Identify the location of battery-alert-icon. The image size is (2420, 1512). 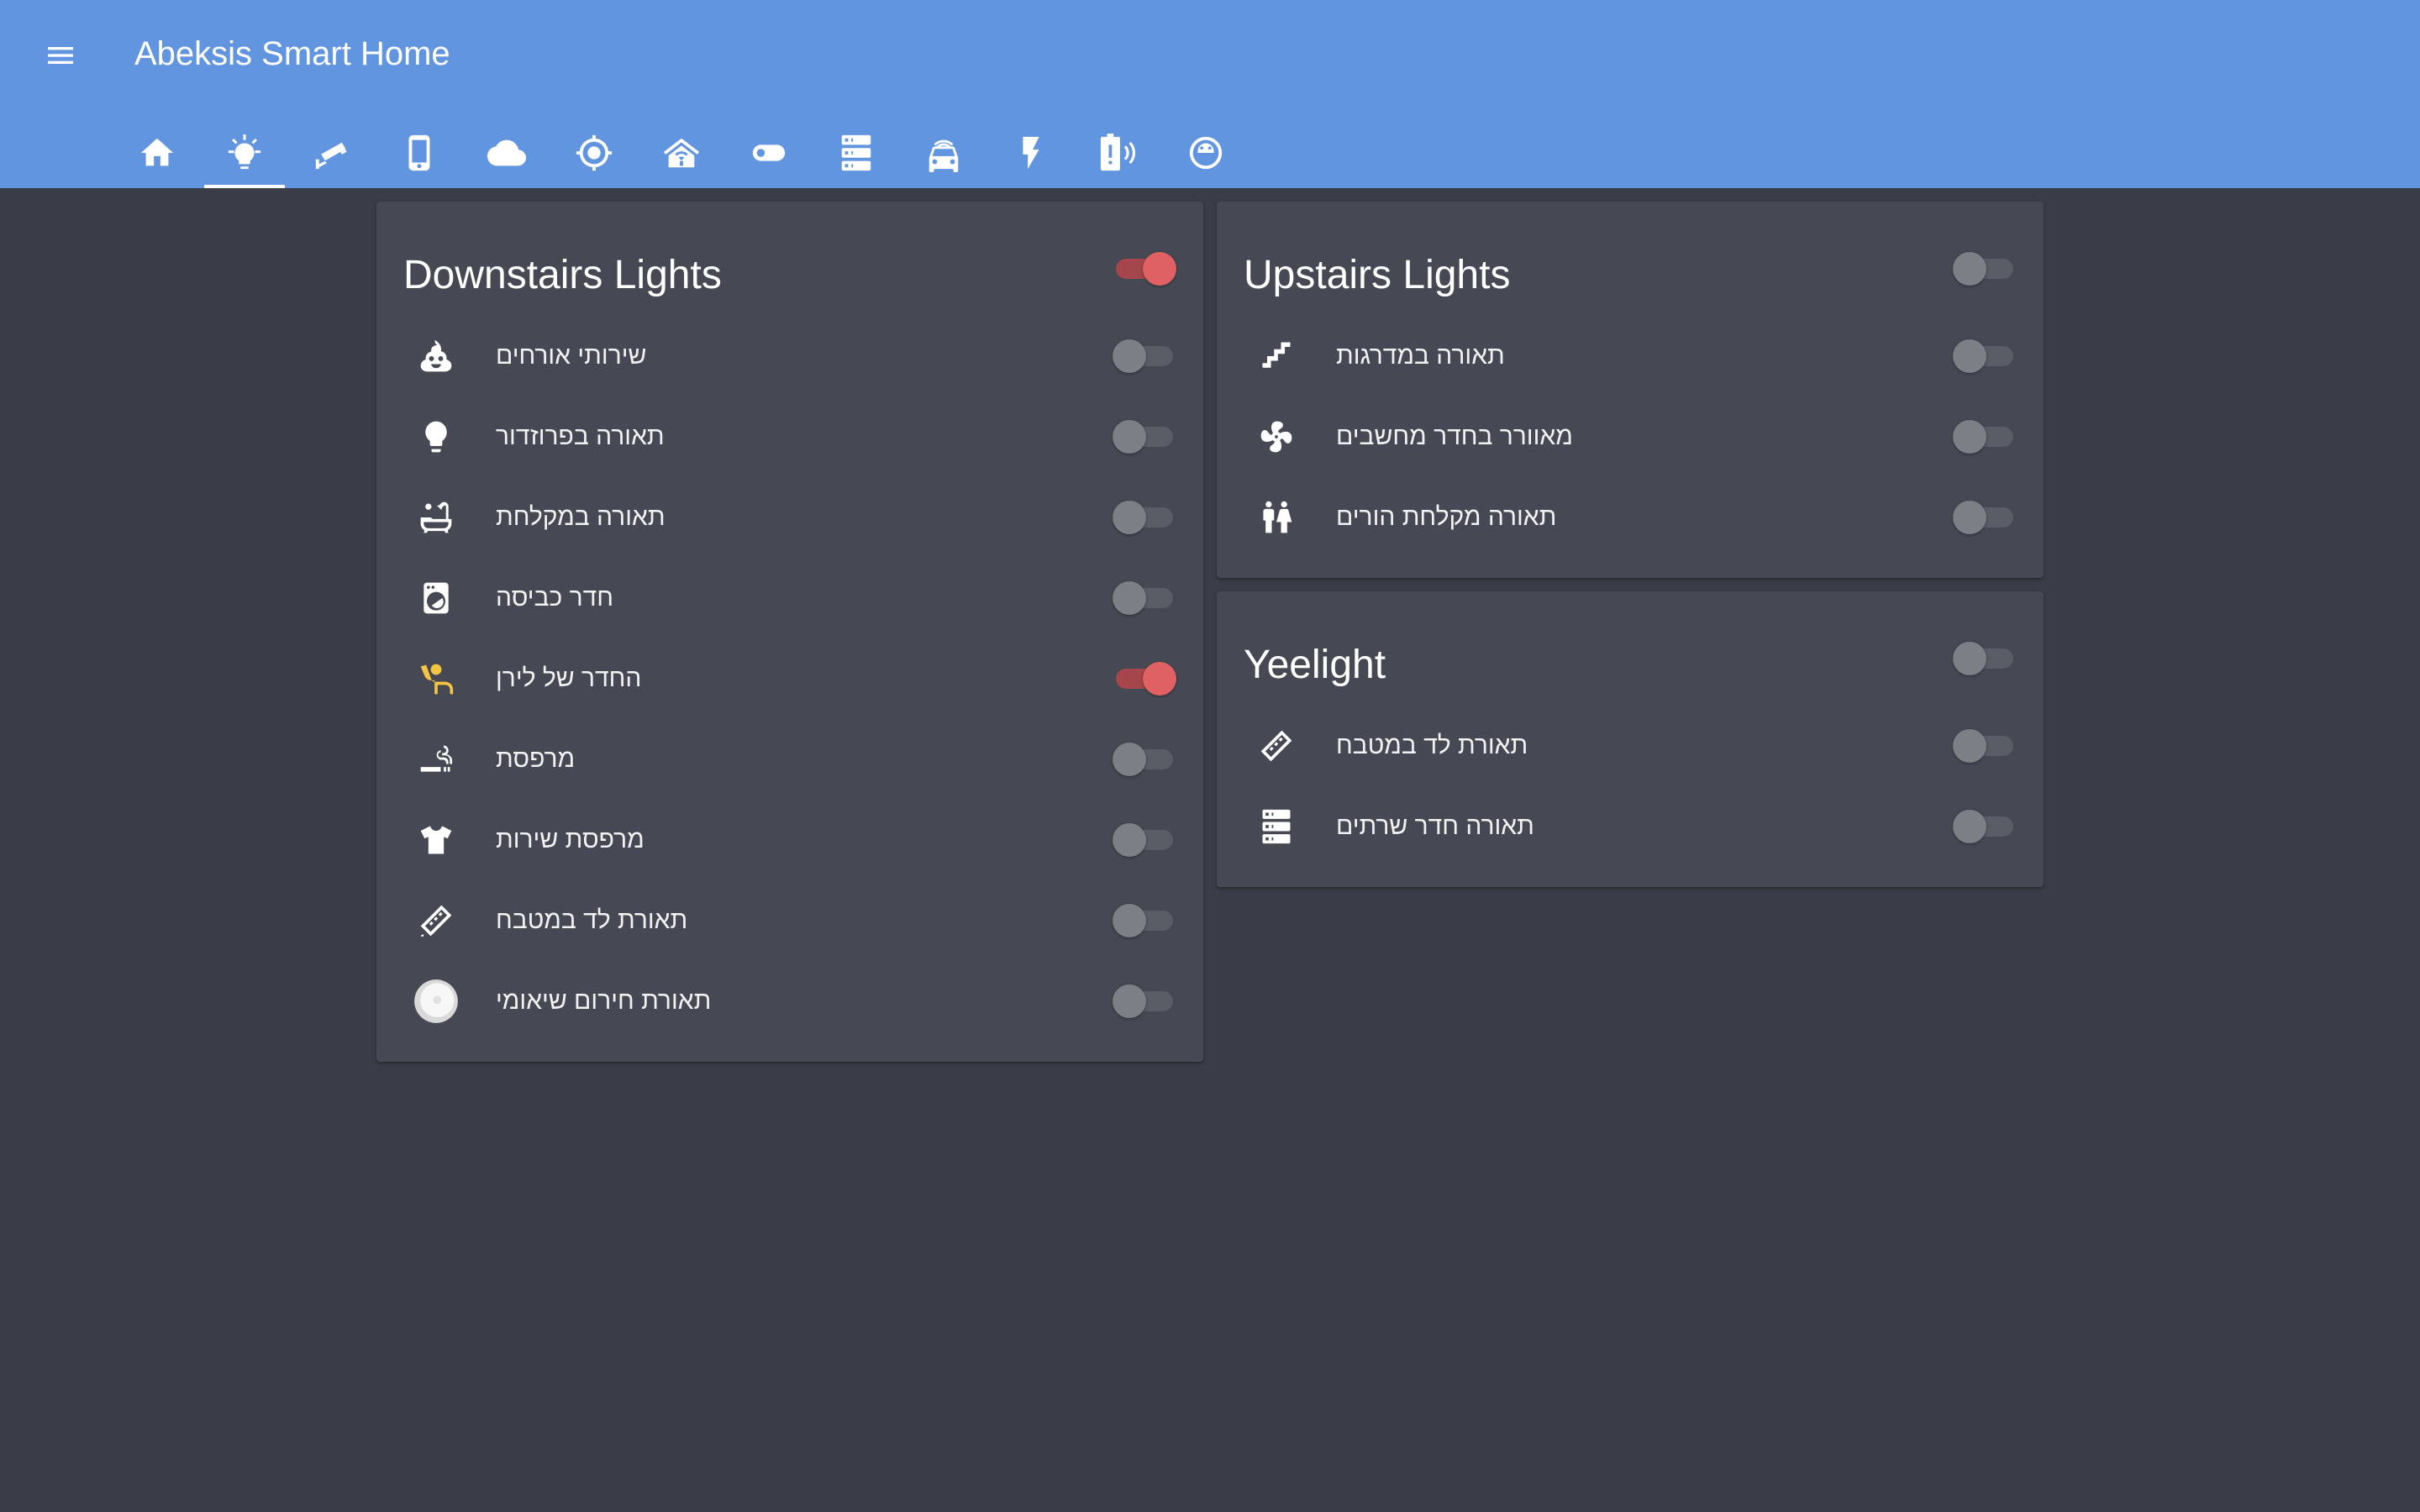
(1118, 152).